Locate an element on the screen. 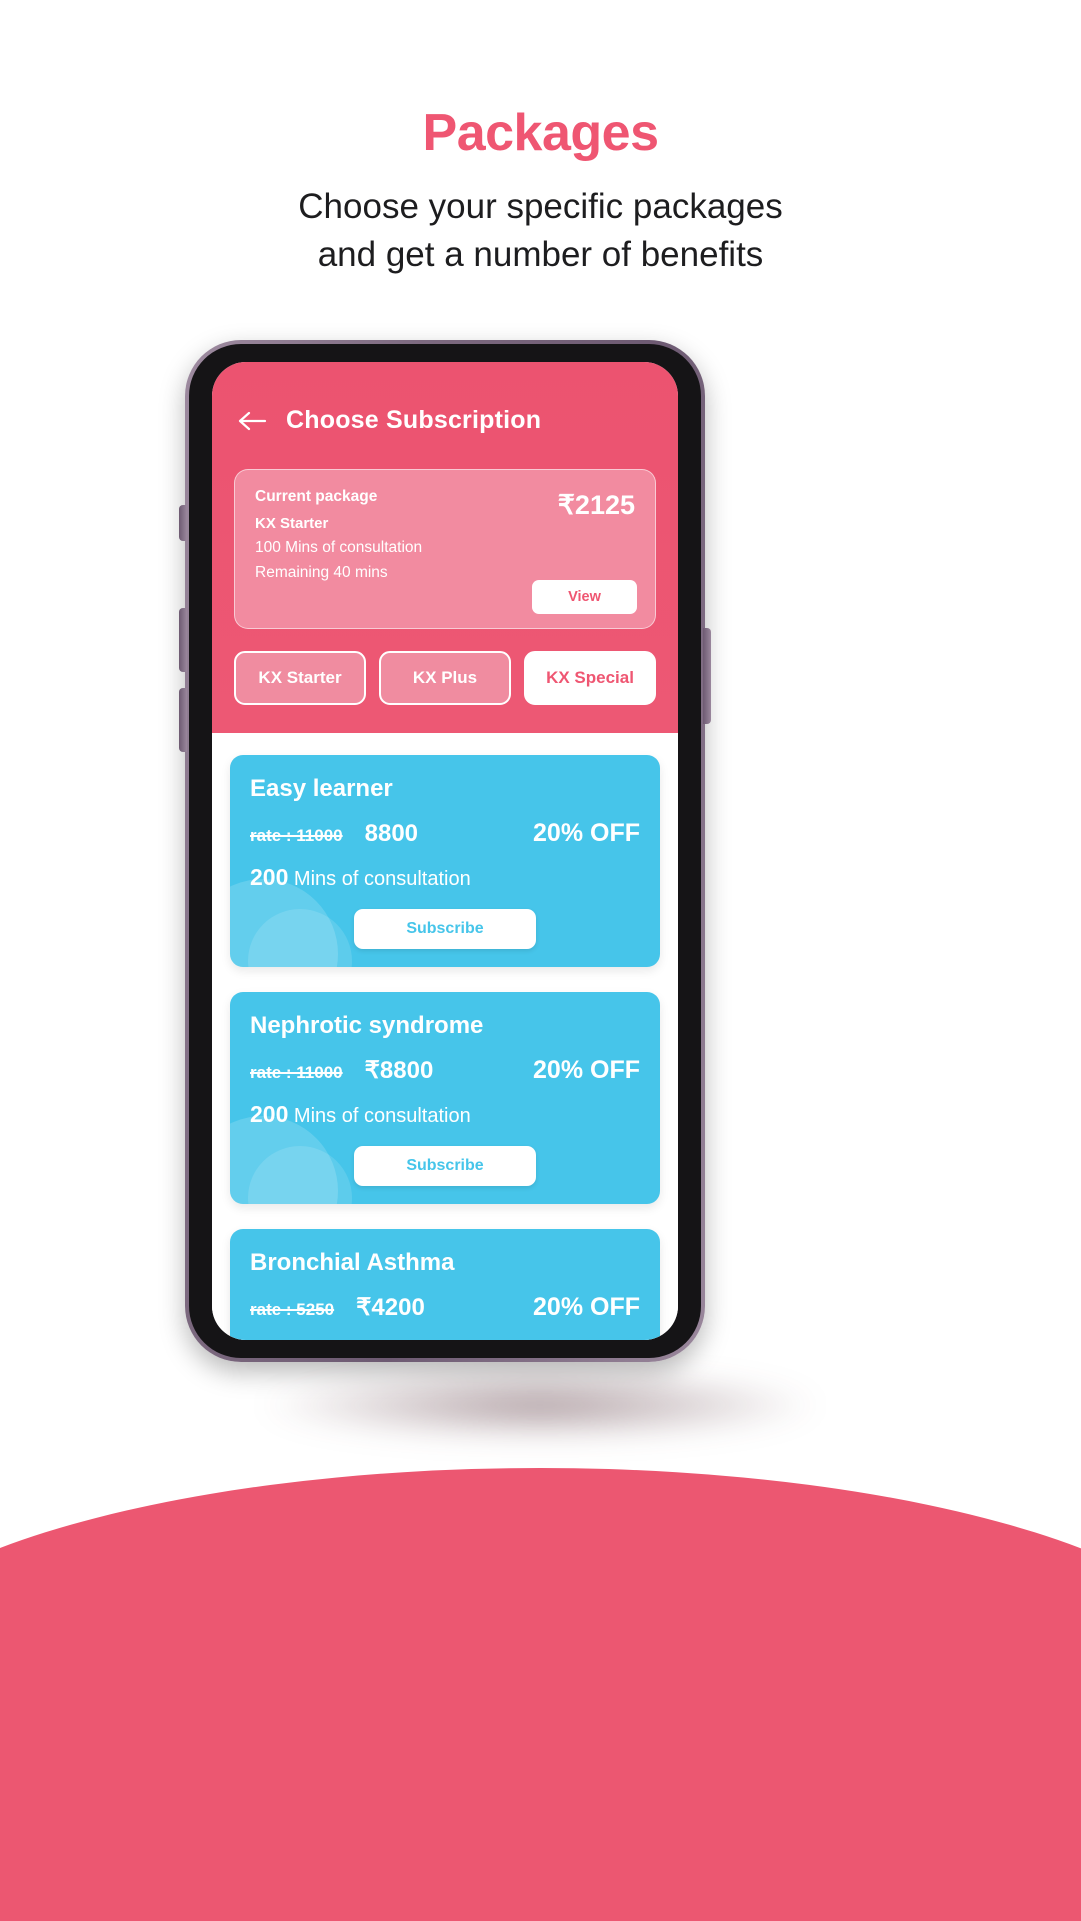 Image resolution: width=1081 pixels, height=1921 pixels. package-new-rate: ₹8800 is located at coordinates (399, 1070).